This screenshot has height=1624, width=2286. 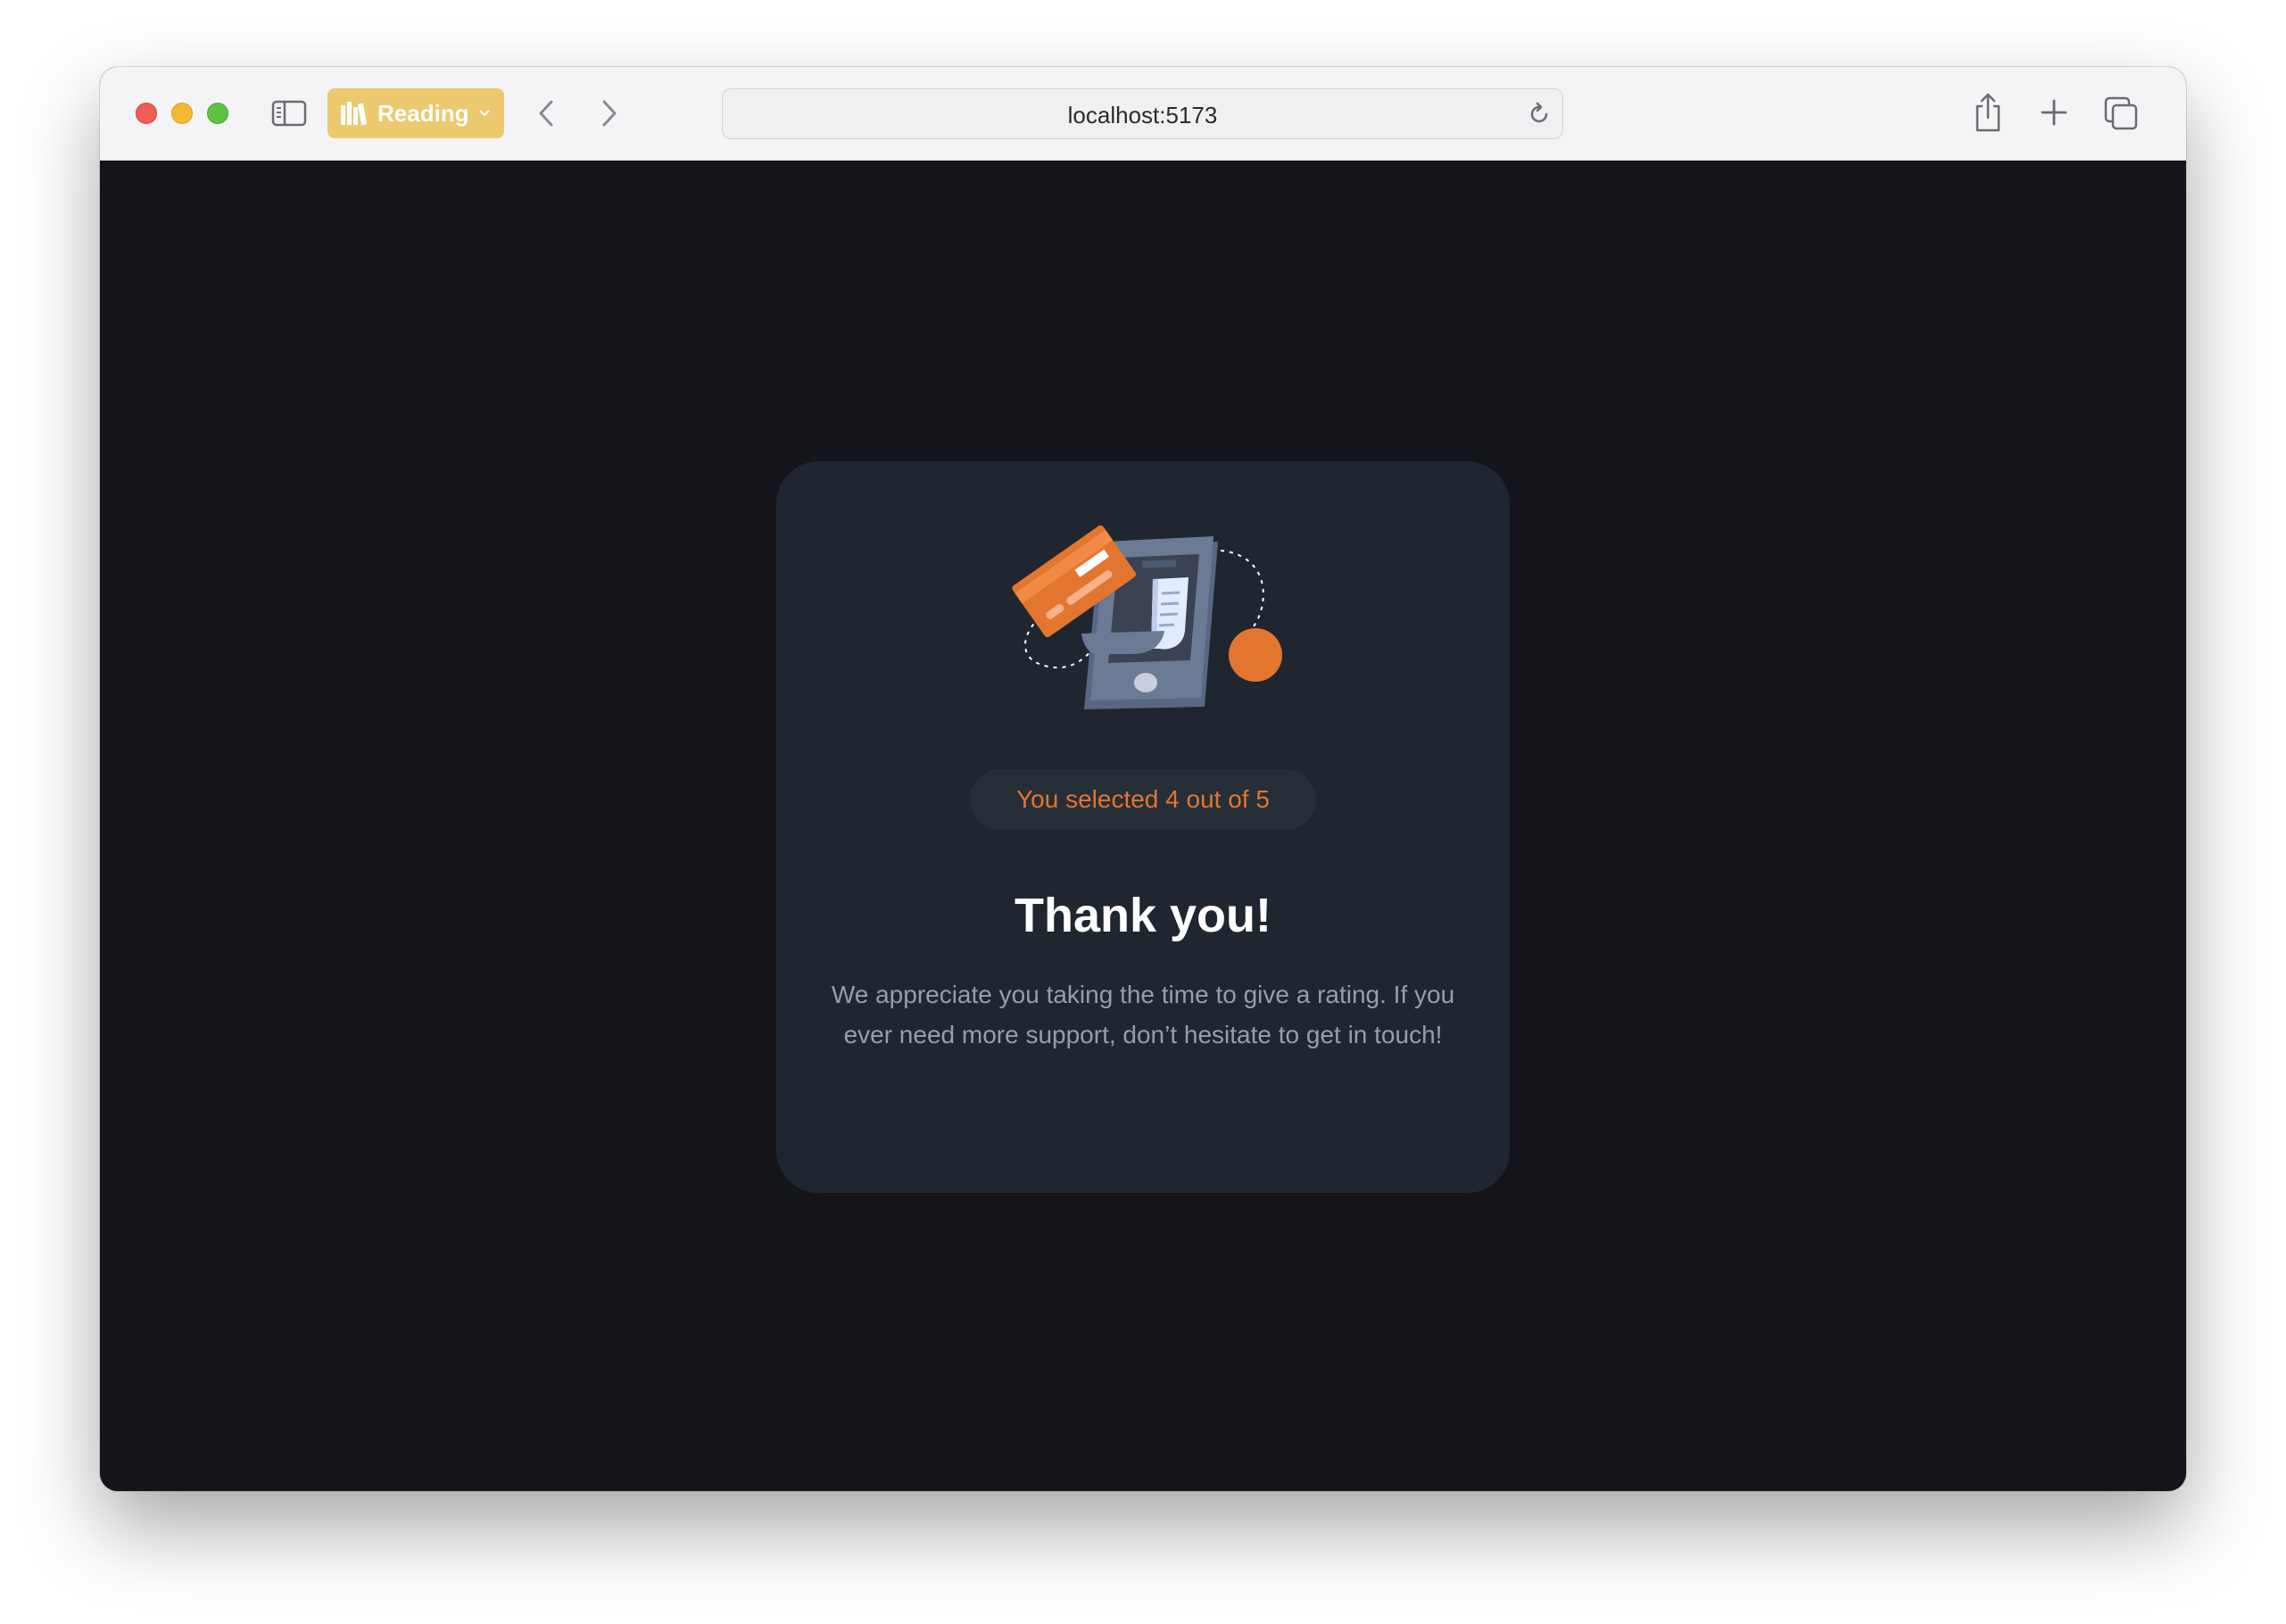 I want to click on browser-toolbar: Reading localhost:5173, so click(x=1143, y=114).